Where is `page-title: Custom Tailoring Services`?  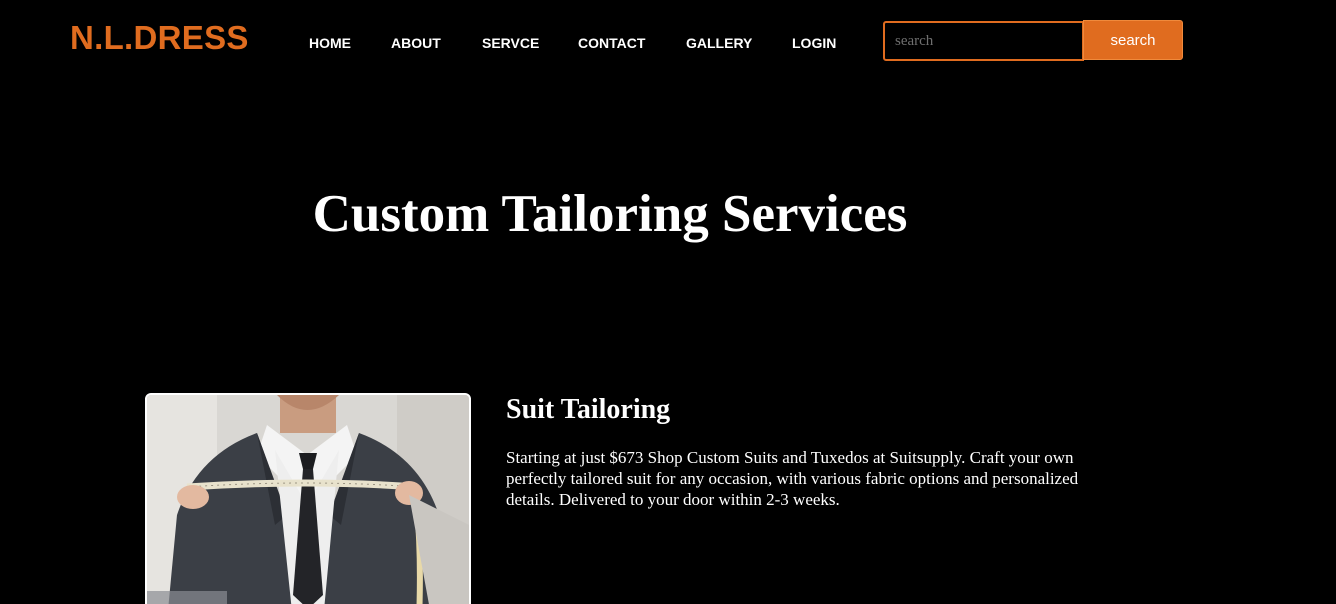 page-title: Custom Tailoring Services is located at coordinates (610, 214).